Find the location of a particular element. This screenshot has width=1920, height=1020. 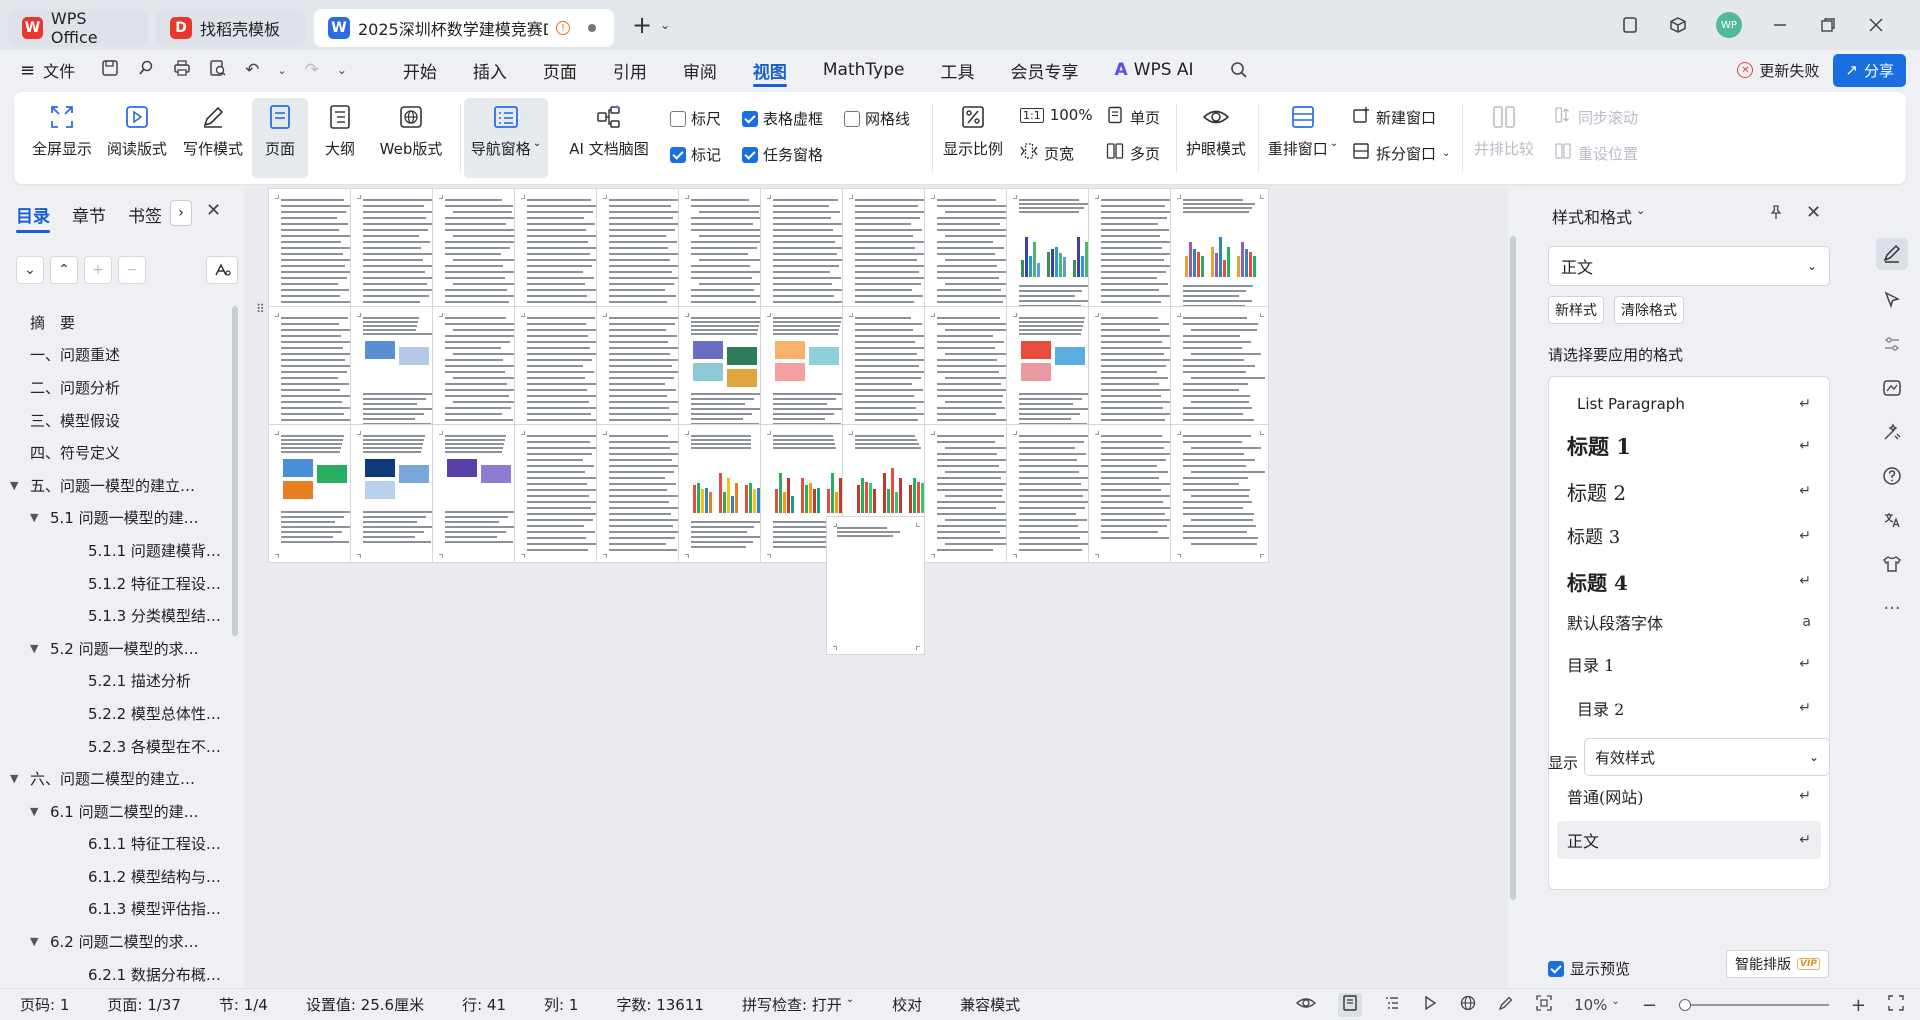

reset-position-button: 重设位置 is located at coordinates (1596, 153).